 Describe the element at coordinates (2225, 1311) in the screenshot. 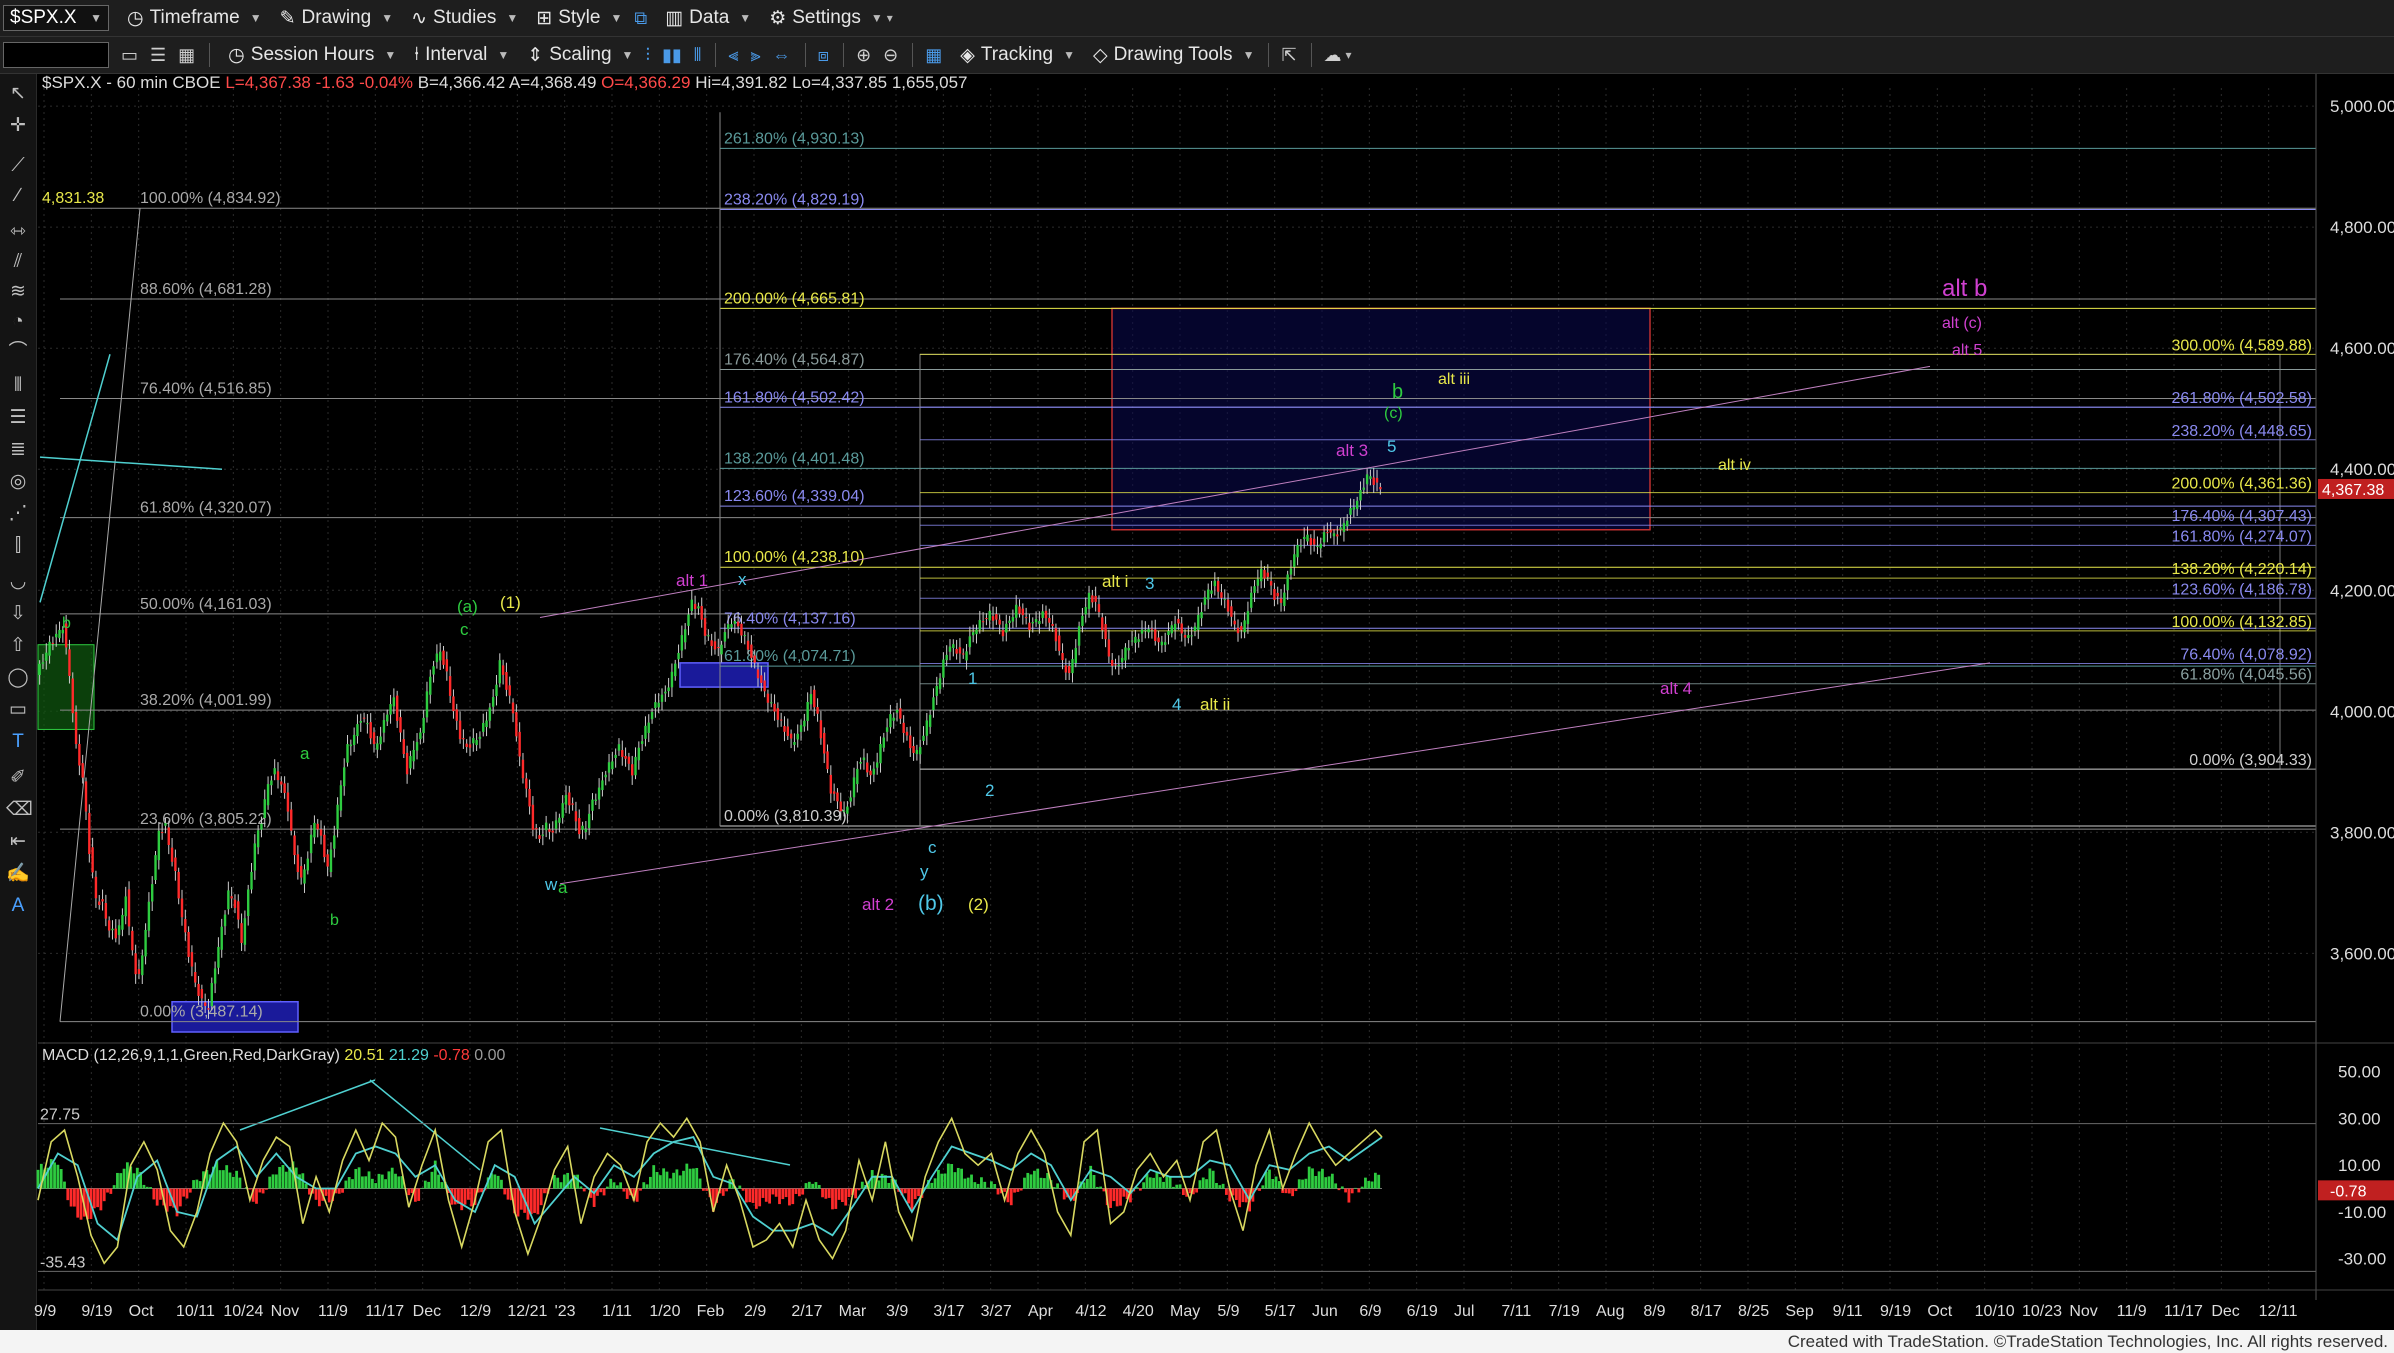

I see `time-tick-label: Dec` at that location.